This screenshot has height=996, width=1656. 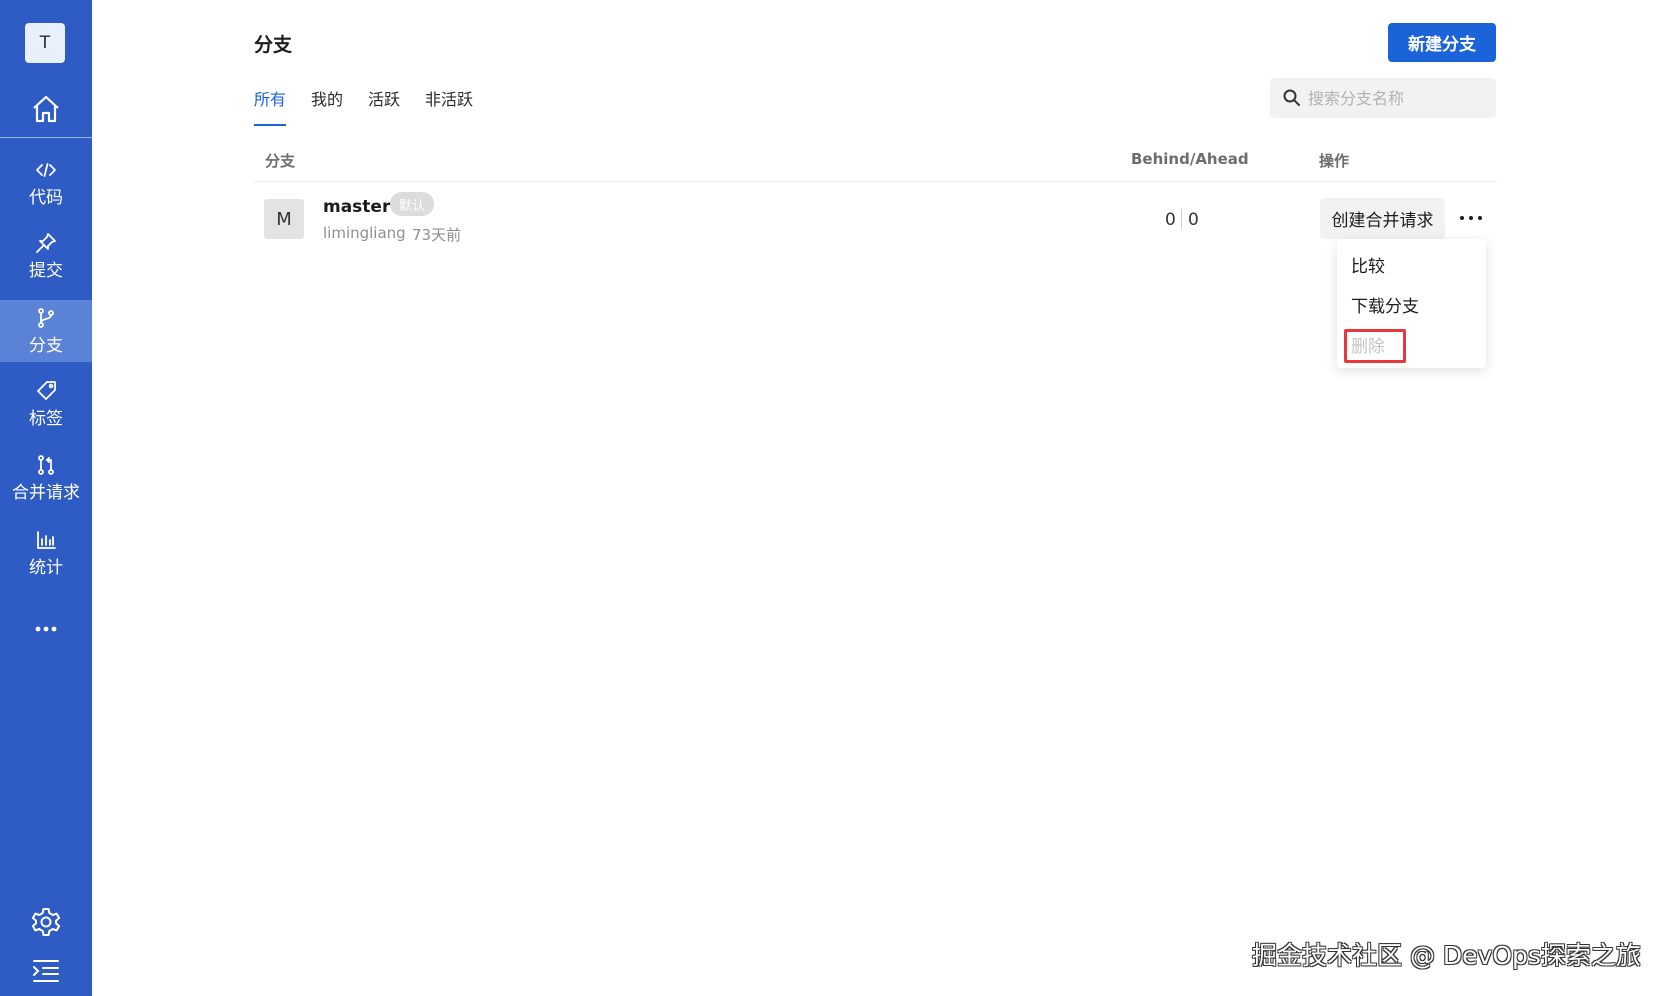 What do you see at coordinates (1382, 218) in the screenshot?
I see `create-merge-request-button: 创建合并请求` at bounding box center [1382, 218].